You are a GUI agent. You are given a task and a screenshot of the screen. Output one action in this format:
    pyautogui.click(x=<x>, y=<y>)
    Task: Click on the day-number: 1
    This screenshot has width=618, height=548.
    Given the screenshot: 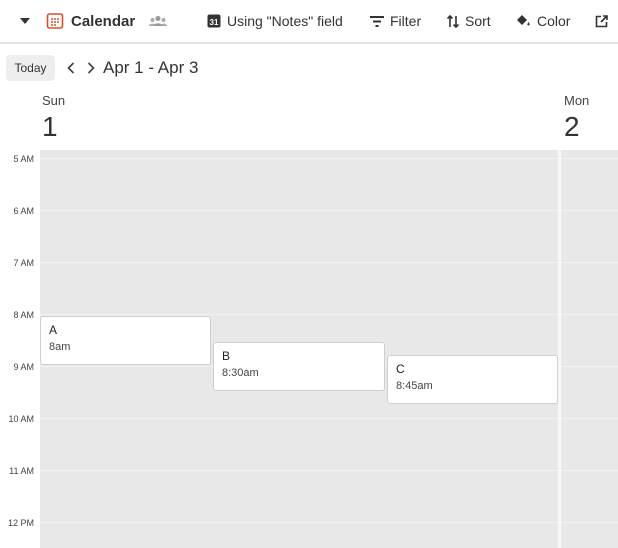 What is the action you would take?
    pyautogui.click(x=50, y=126)
    